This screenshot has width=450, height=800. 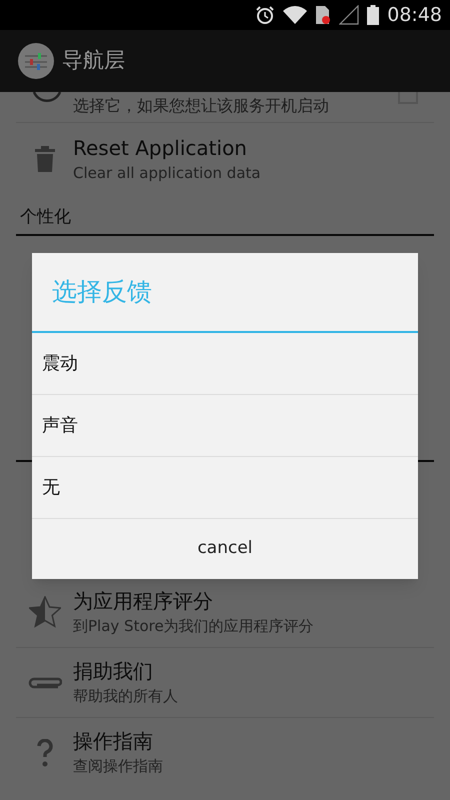 What do you see at coordinates (36, 61) in the screenshot?
I see `sliders-icon` at bounding box center [36, 61].